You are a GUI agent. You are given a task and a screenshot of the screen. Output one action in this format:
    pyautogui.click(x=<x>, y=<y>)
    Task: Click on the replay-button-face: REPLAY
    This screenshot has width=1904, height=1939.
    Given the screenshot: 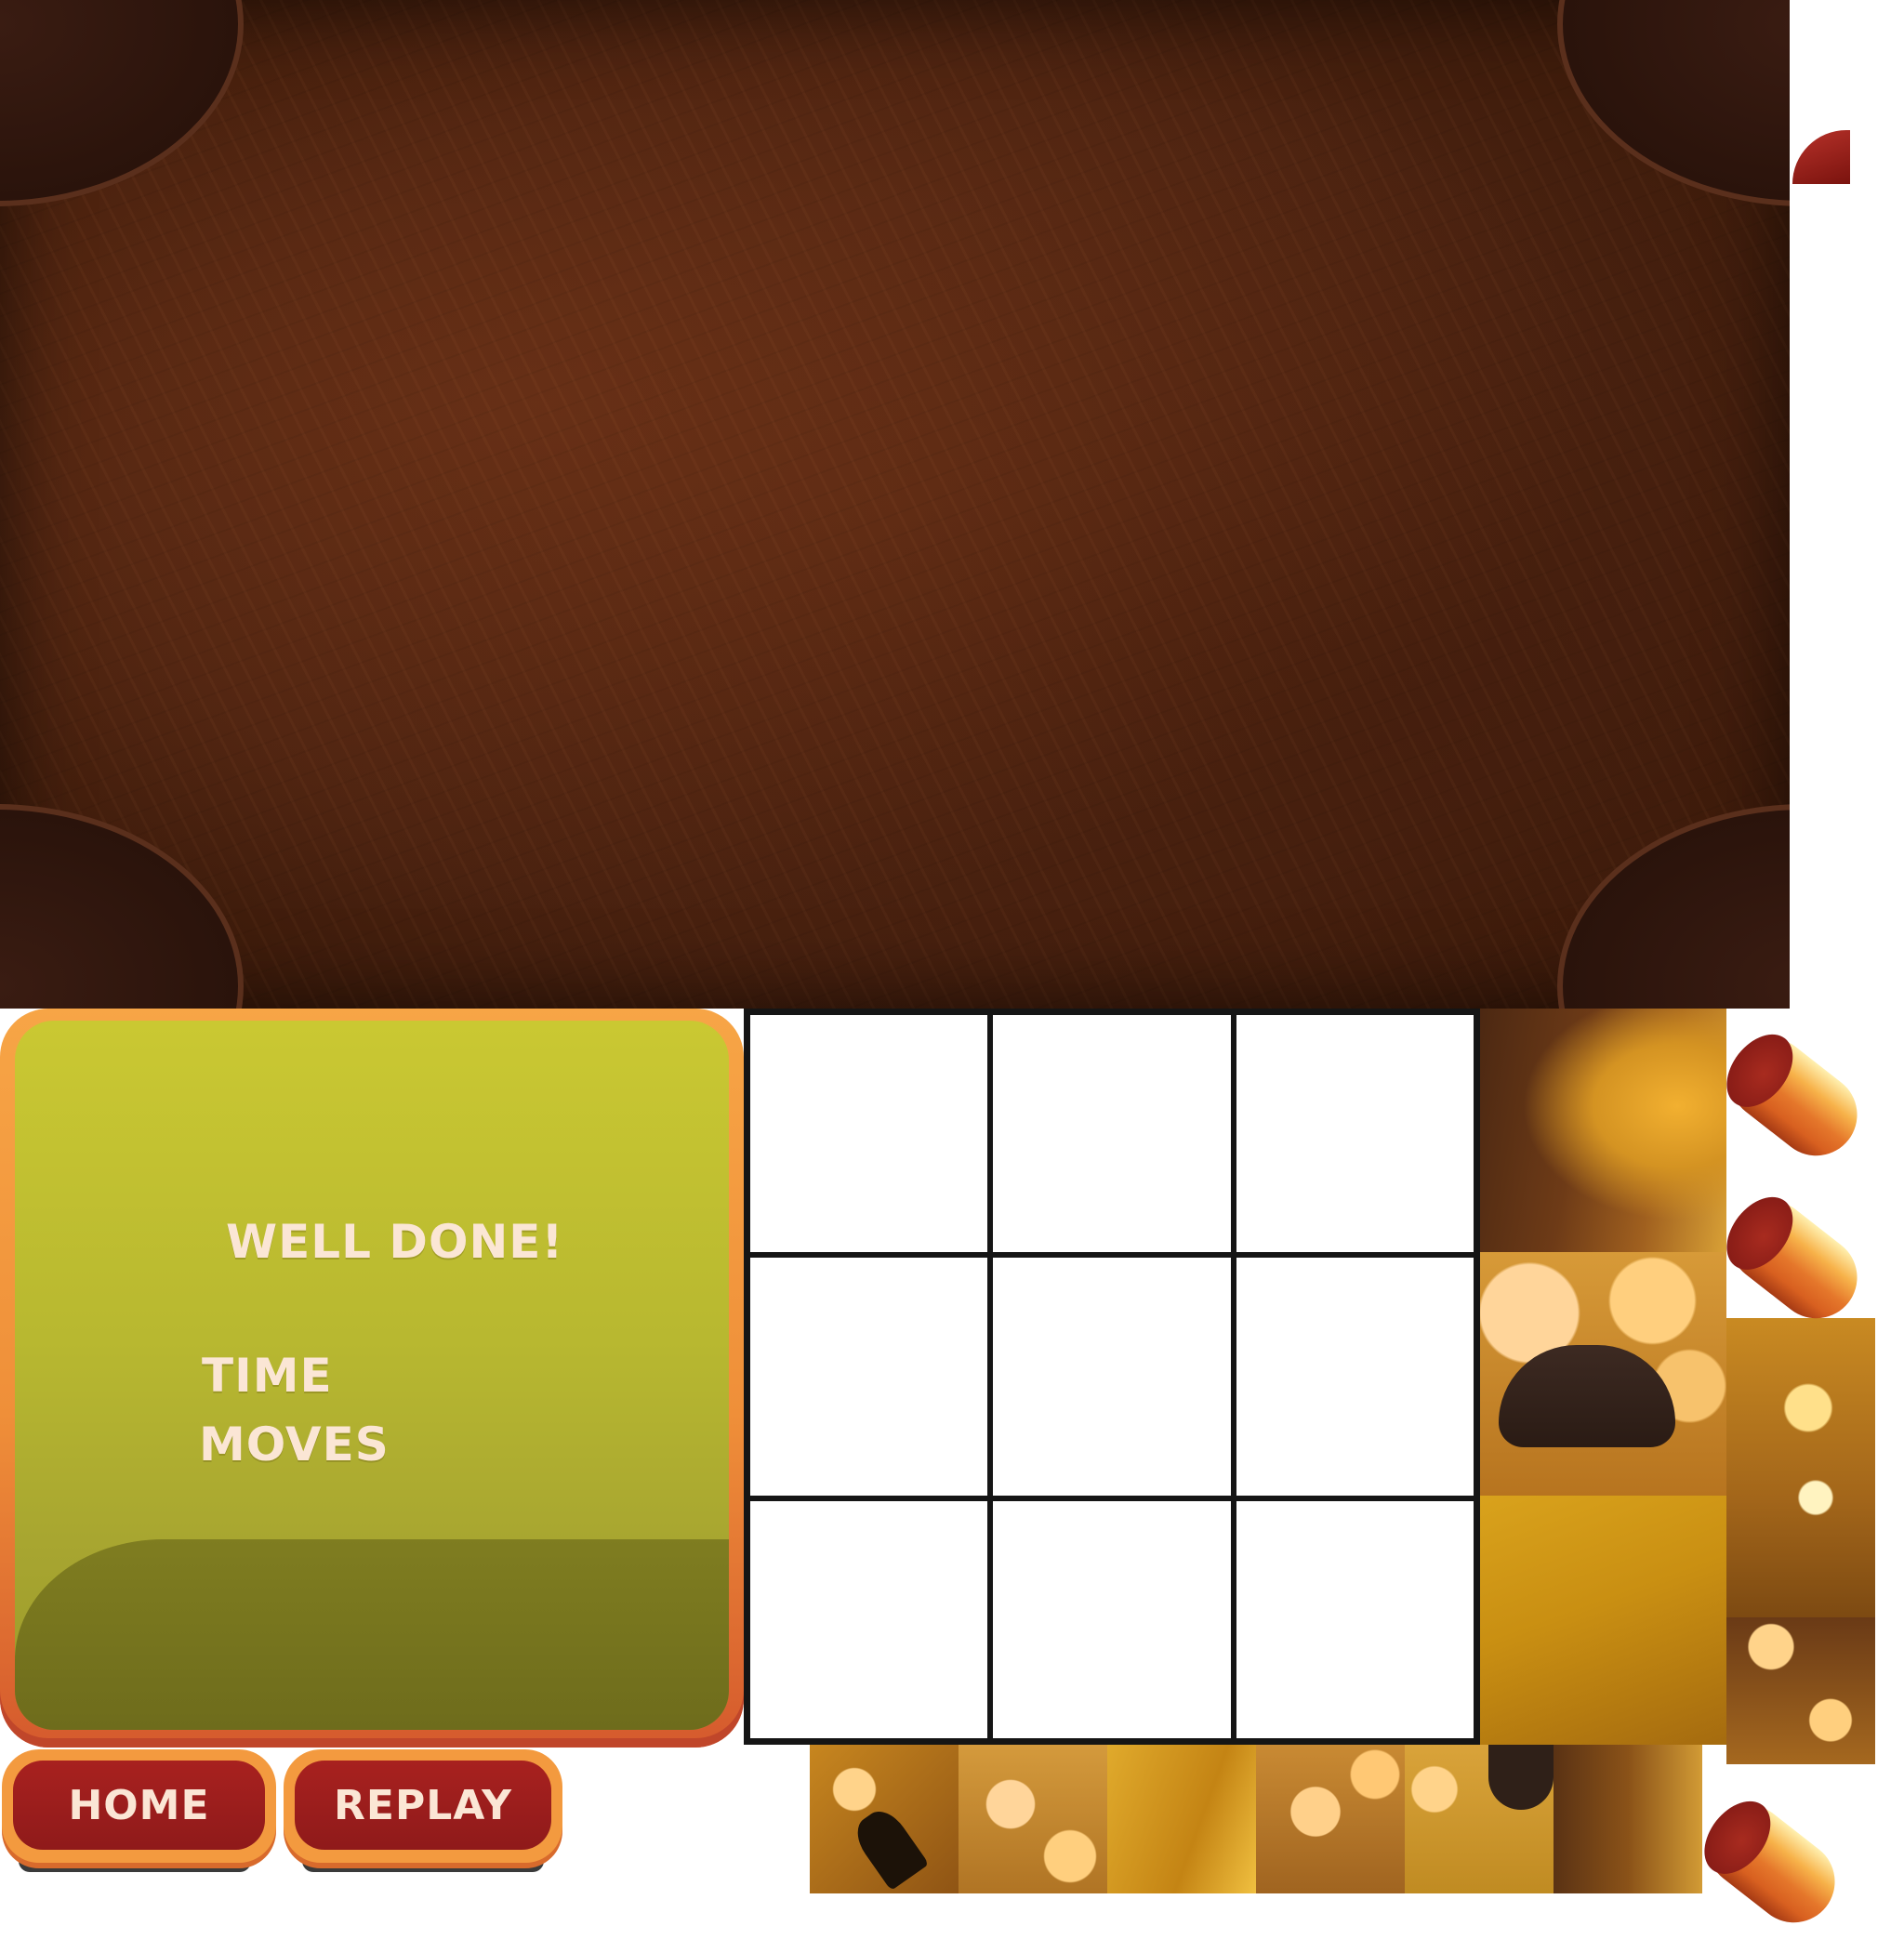 What is the action you would take?
    pyautogui.click(x=423, y=1805)
    